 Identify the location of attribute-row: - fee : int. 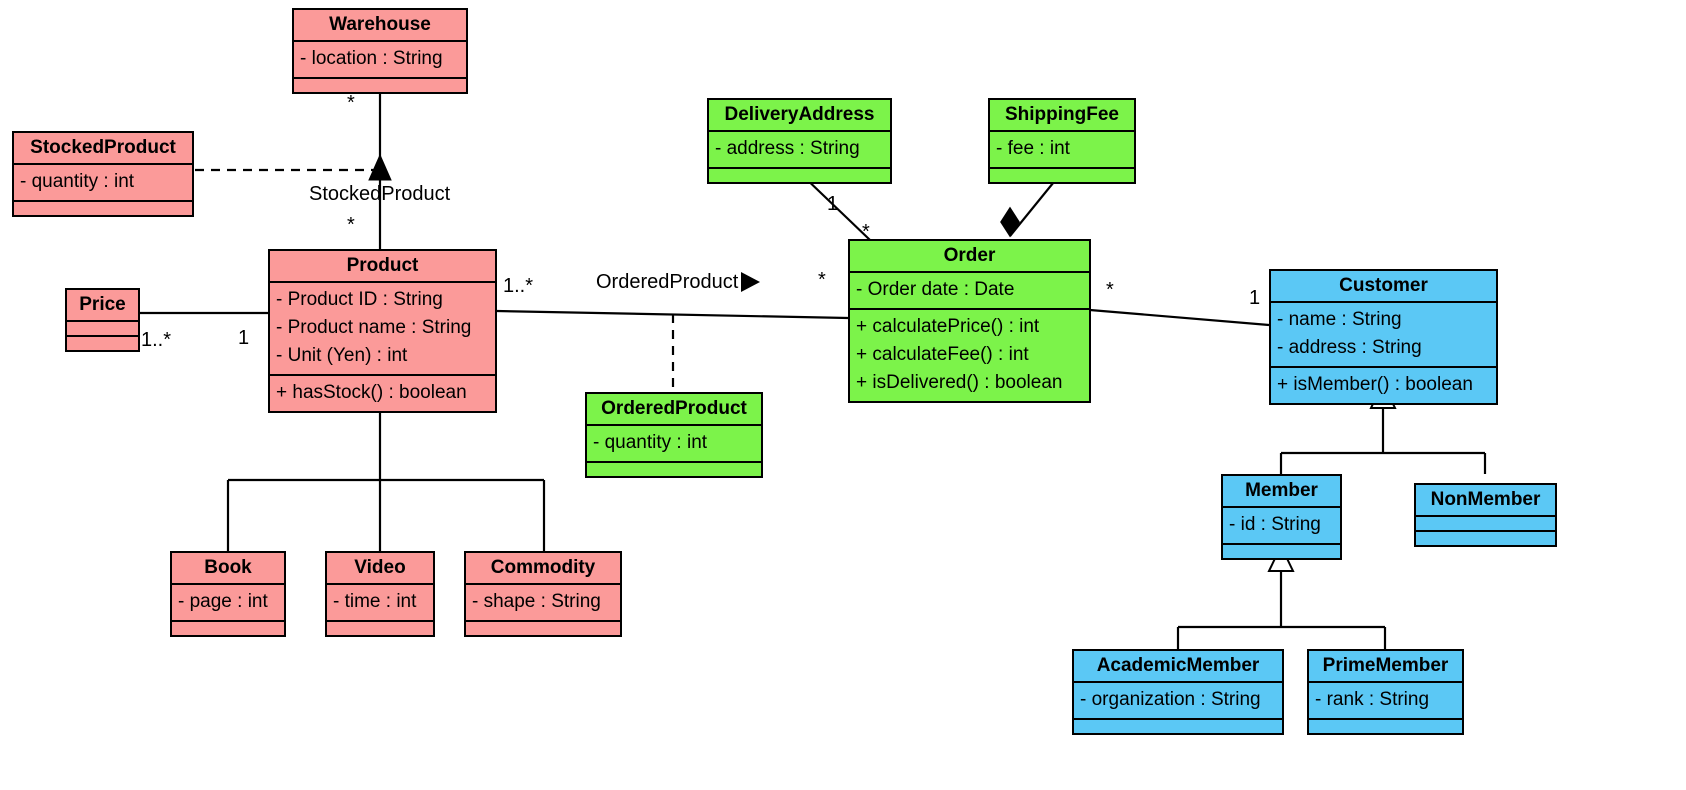
(1033, 148).